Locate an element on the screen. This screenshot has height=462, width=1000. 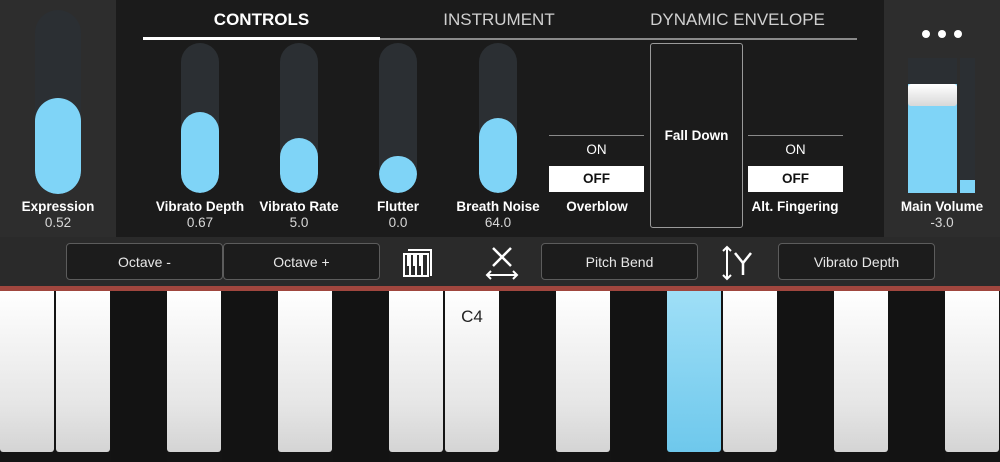
flutter-label: Flutter is located at coordinates (398, 206).